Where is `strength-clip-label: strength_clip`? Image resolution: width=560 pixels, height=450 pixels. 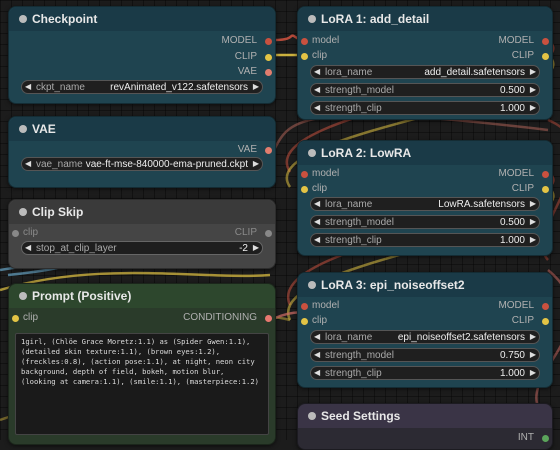
strength-clip-label: strength_clip is located at coordinates (353, 240).